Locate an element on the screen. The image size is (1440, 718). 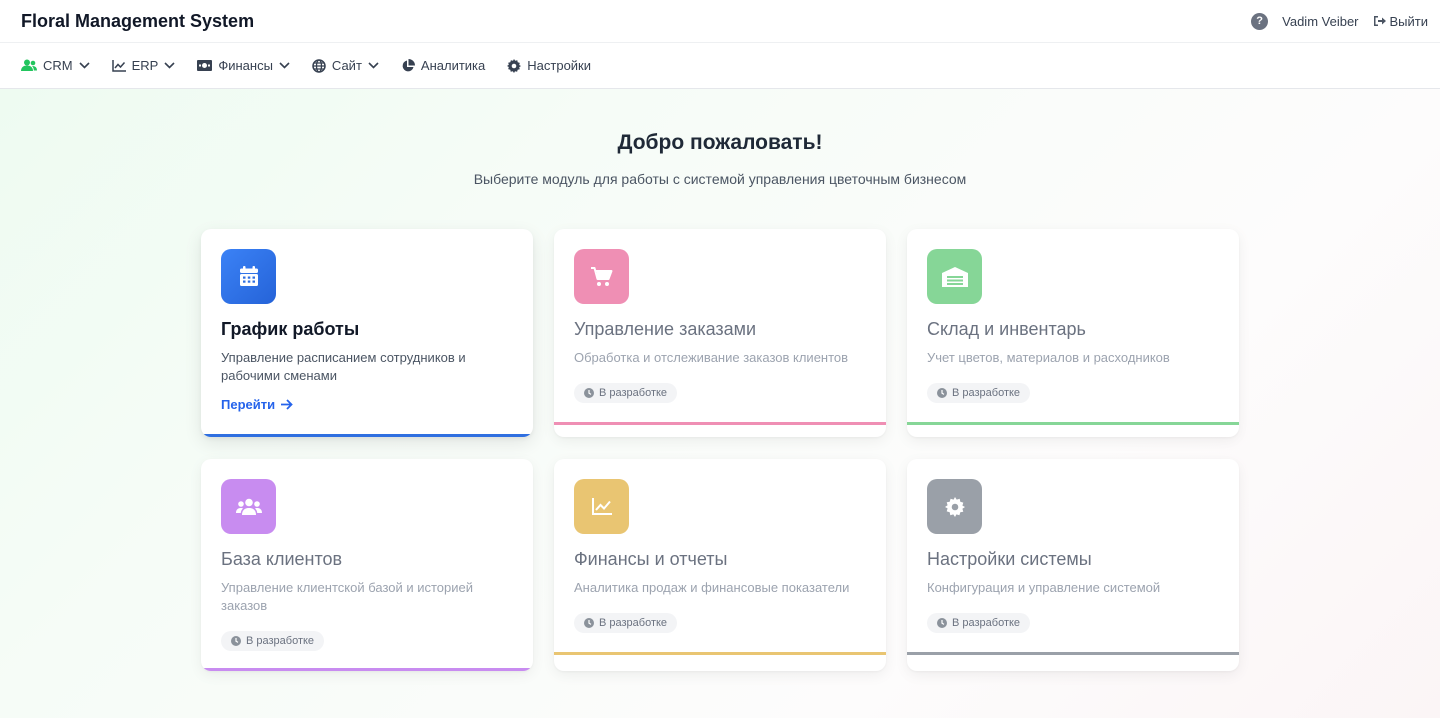
warehouse-icon is located at coordinates (954, 276).